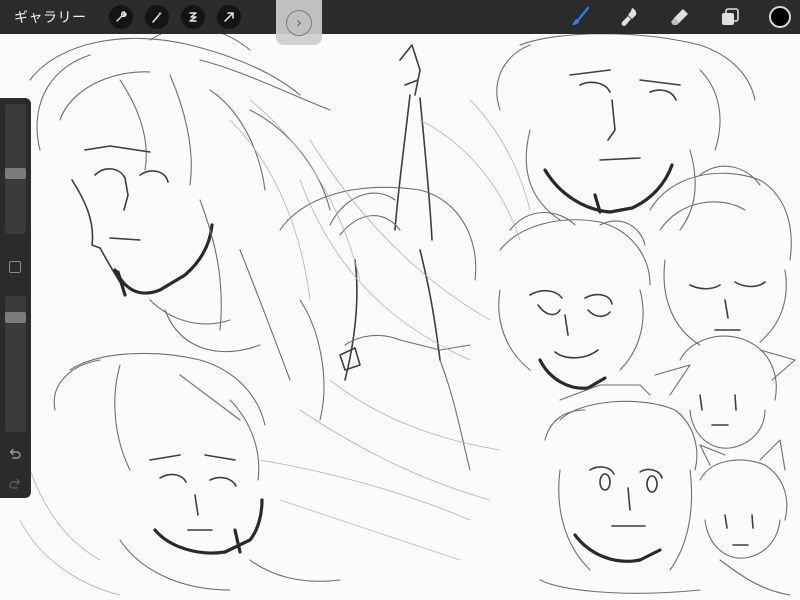 This screenshot has height=600, width=800. I want to click on brush-size-slider, so click(15, 169).